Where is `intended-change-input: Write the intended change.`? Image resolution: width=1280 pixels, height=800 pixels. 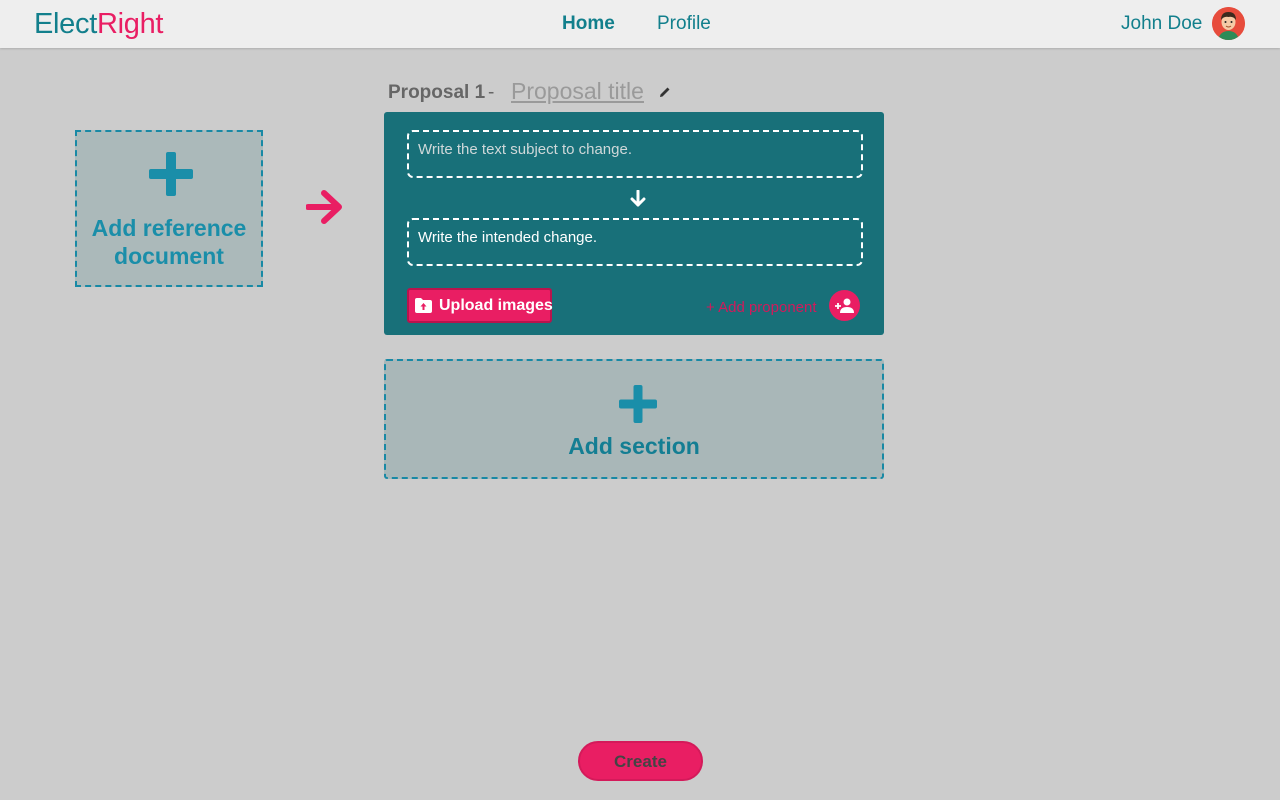
intended-change-input: Write the intended change. is located at coordinates (635, 242).